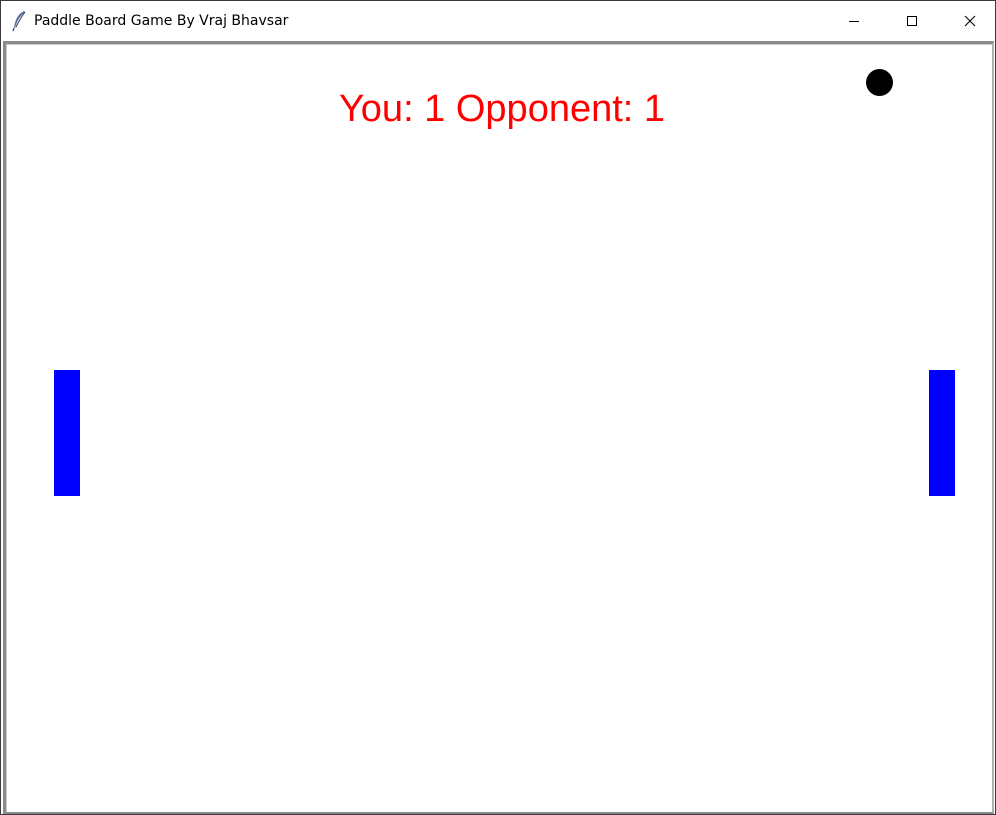  What do you see at coordinates (19, 21) in the screenshot?
I see `feather-icon` at bounding box center [19, 21].